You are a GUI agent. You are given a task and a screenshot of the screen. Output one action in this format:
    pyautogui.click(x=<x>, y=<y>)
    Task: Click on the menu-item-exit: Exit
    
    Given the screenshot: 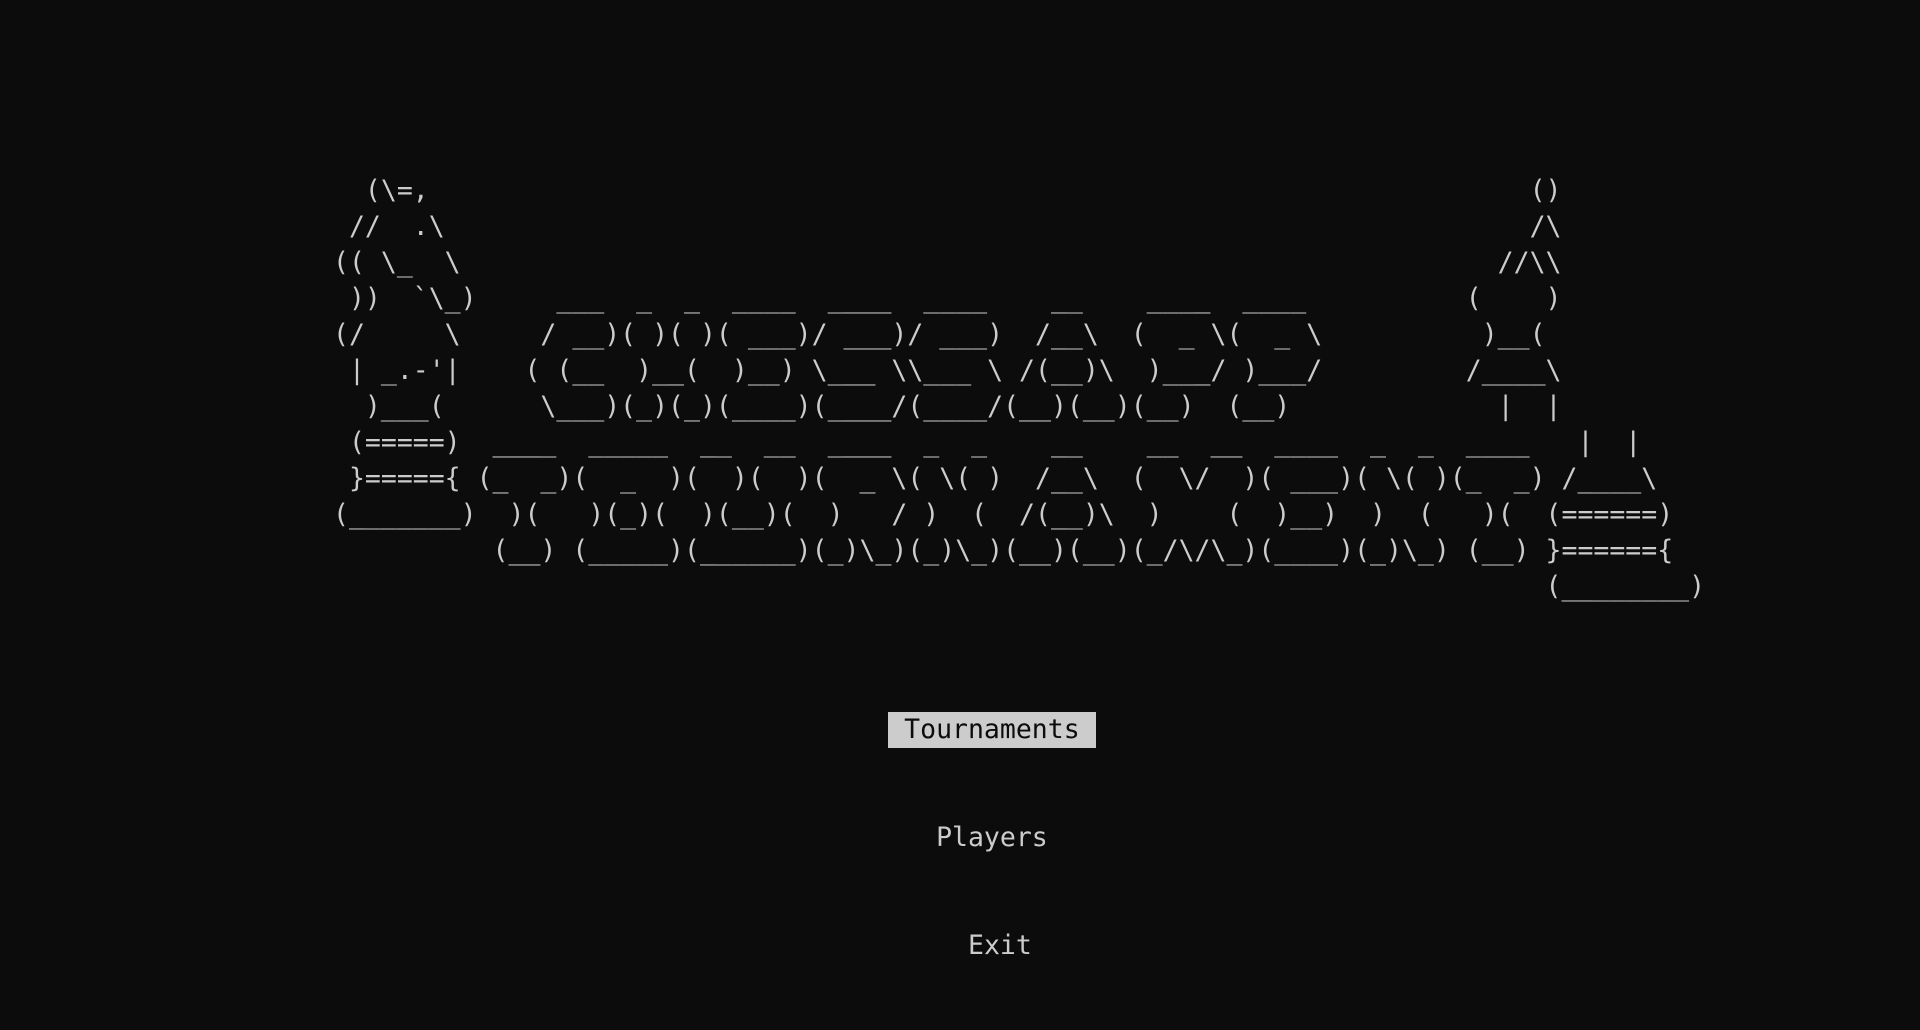 What is the action you would take?
    pyautogui.click(x=960, y=946)
    